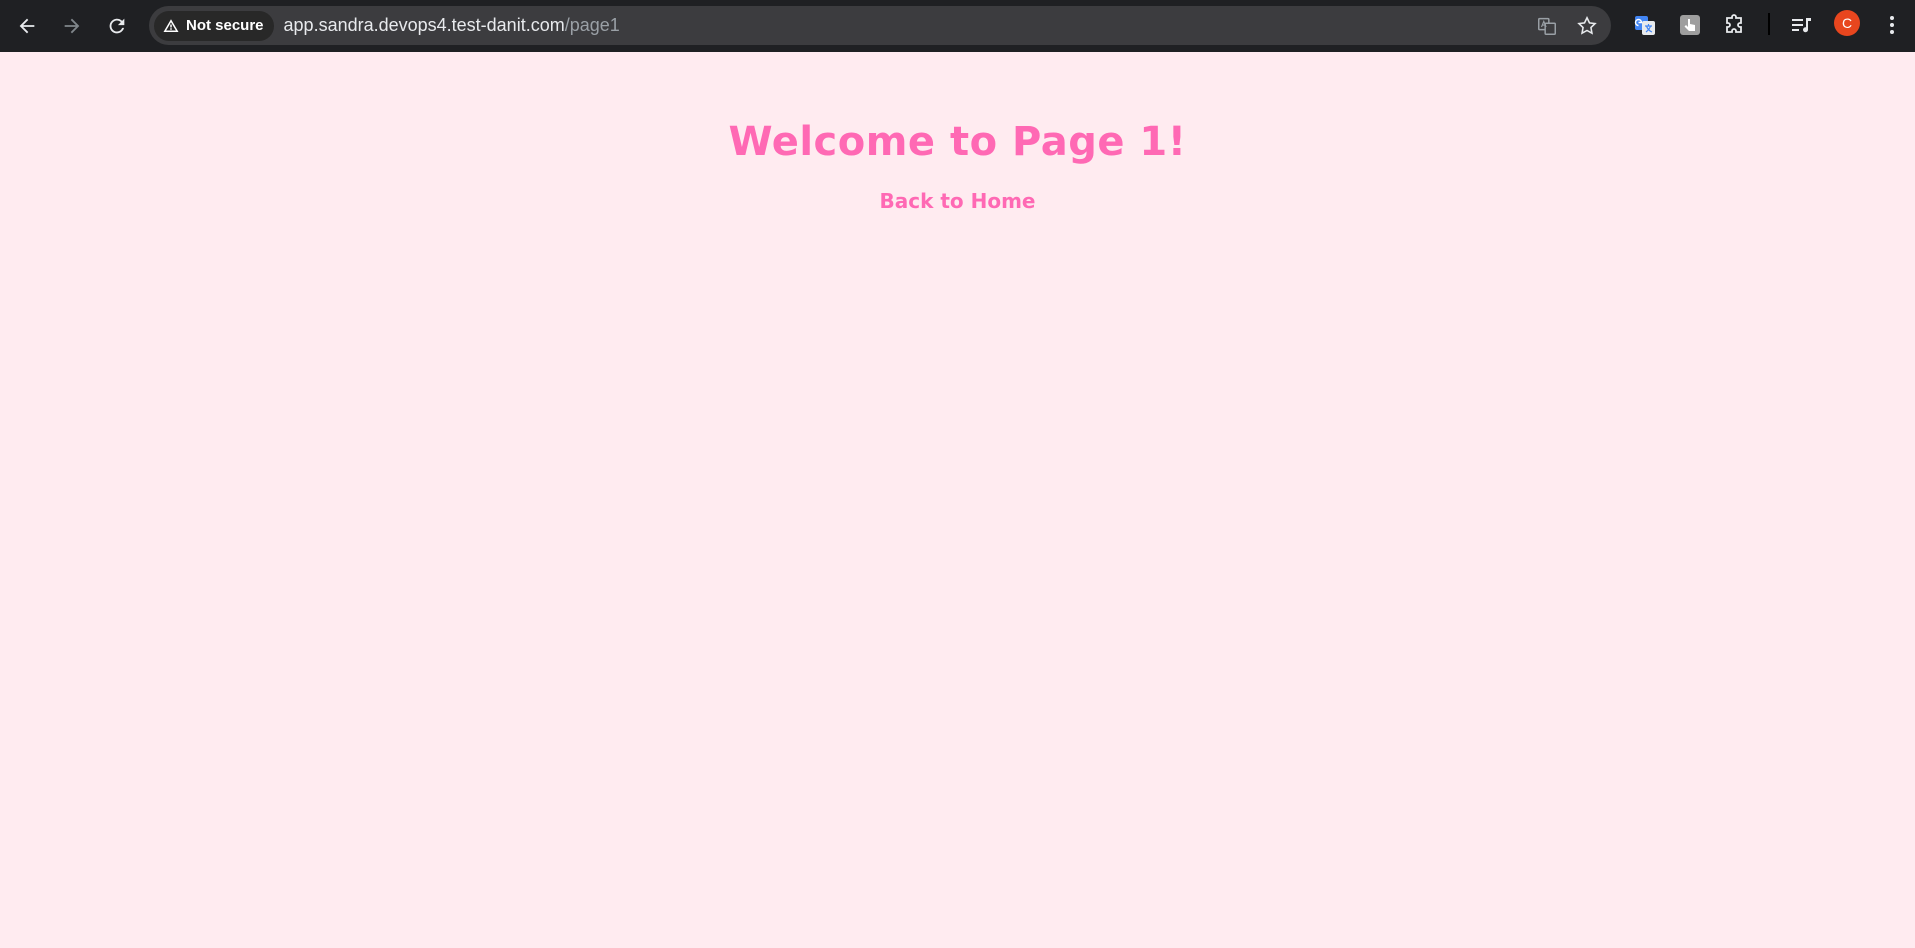 The height and width of the screenshot is (948, 1915). I want to click on bookmark-button, so click(1587, 26).